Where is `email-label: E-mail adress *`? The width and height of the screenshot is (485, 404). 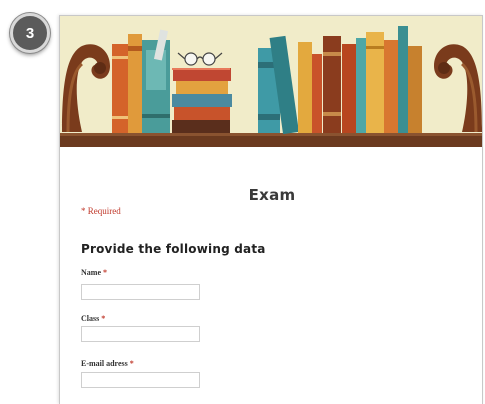
email-label: E-mail adress * is located at coordinates (107, 363).